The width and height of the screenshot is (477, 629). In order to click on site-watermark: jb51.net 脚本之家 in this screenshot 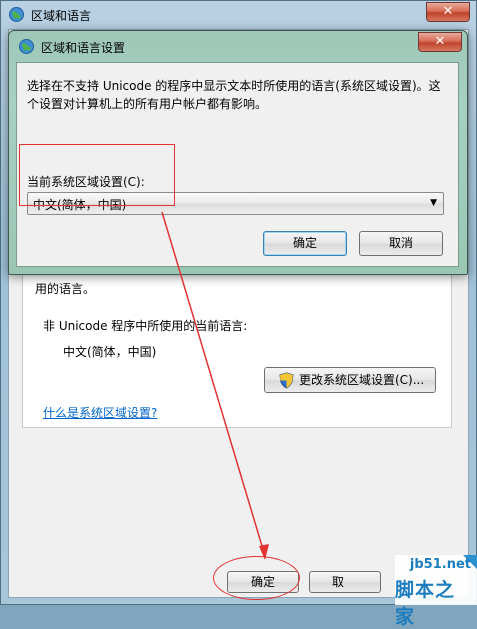, I will do `click(436, 591)`.